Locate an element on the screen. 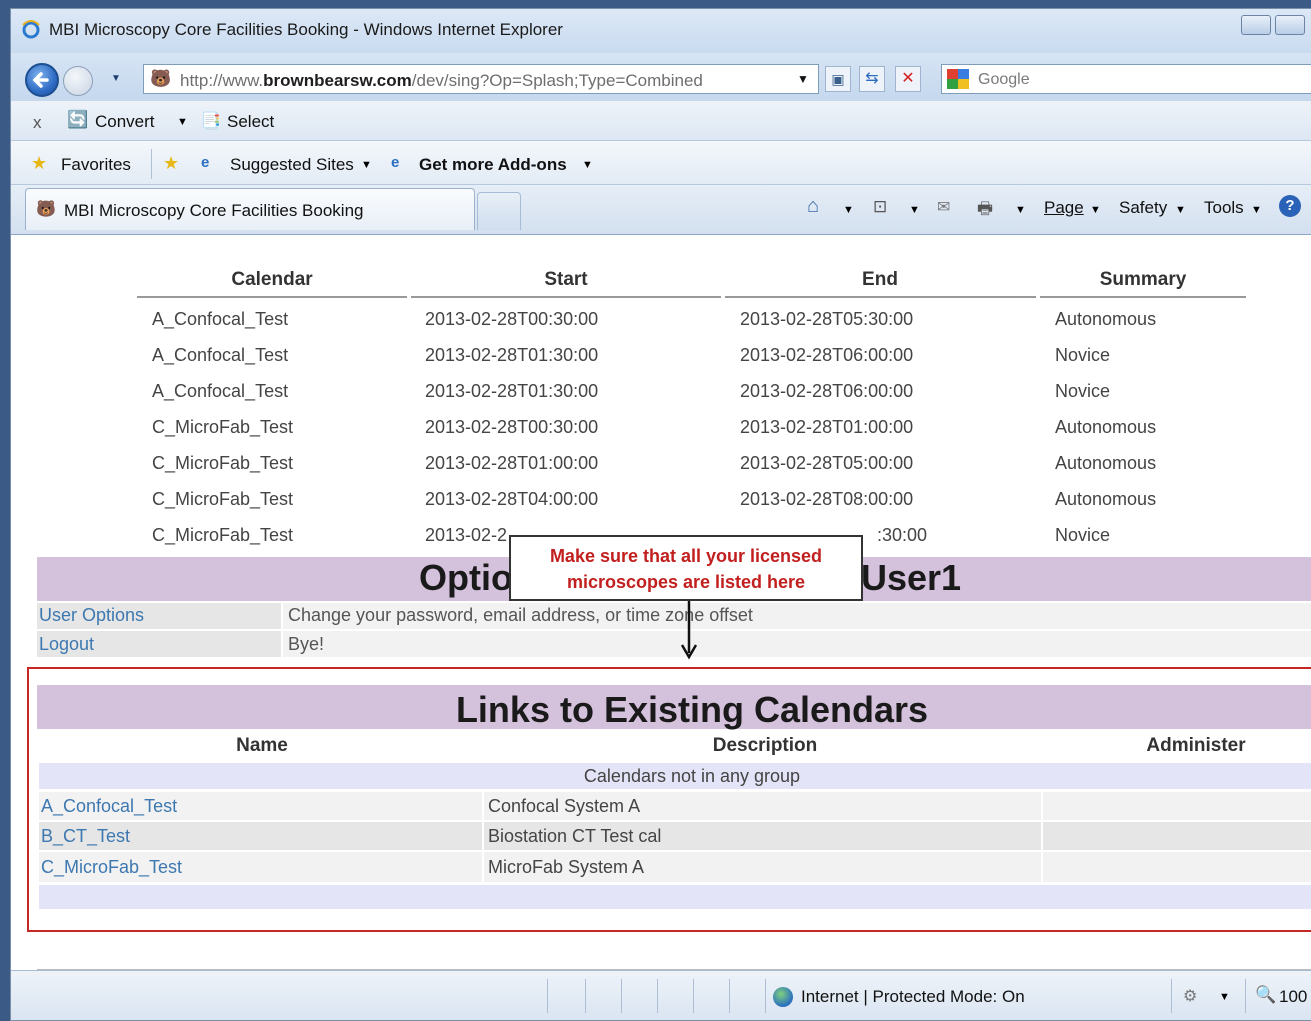 The image size is (1311, 1021). zoom-icon: 🔍 is located at coordinates (1265, 995).